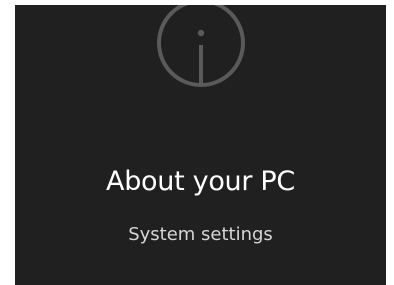  I want to click on tile-title: About your PC, so click(200, 181).